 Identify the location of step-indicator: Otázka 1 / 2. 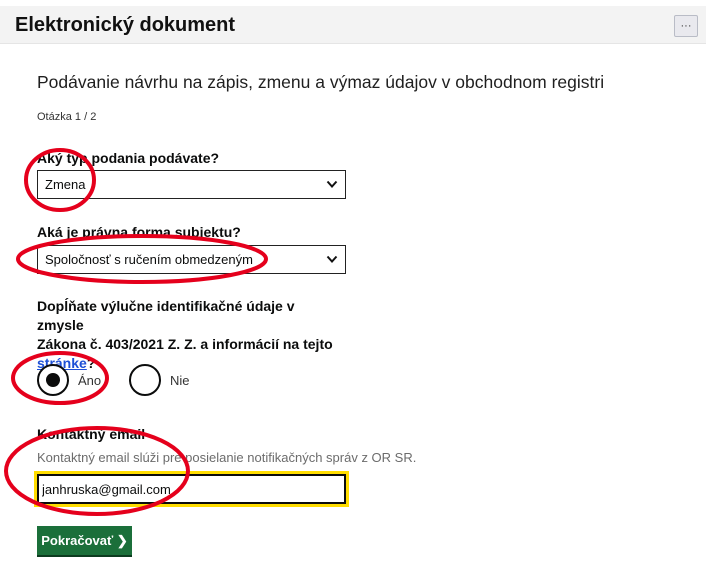
(67, 117).